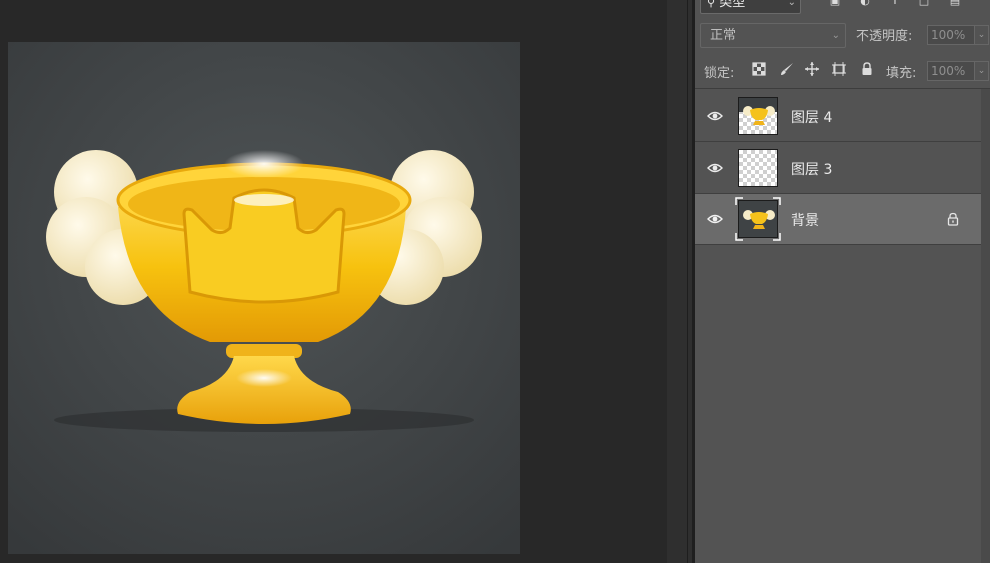  What do you see at coordinates (951, 35) in the screenshot?
I see `opacity-input: 100%` at bounding box center [951, 35].